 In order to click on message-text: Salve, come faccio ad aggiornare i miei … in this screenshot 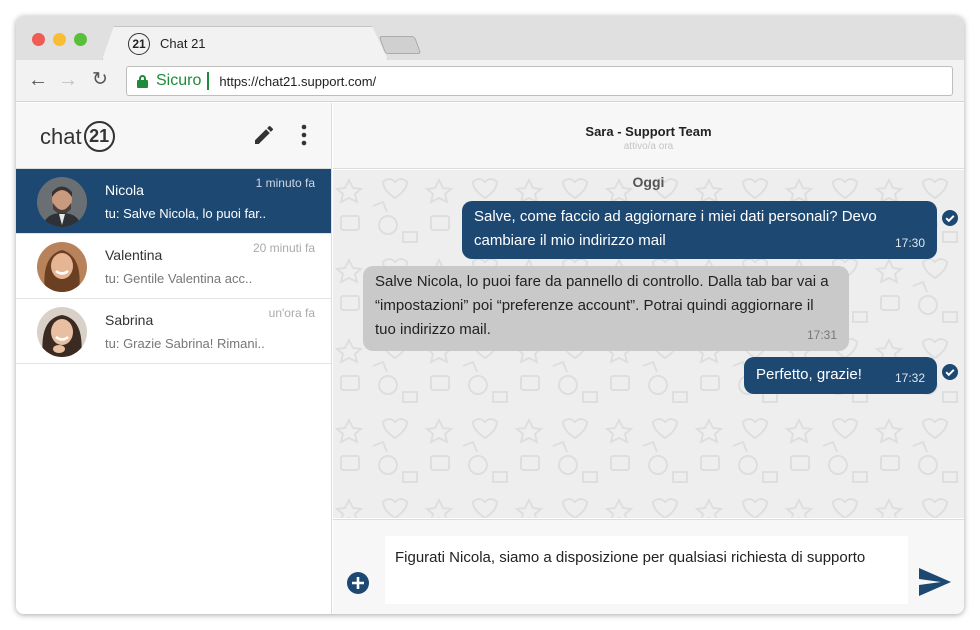, I will do `click(675, 228)`.